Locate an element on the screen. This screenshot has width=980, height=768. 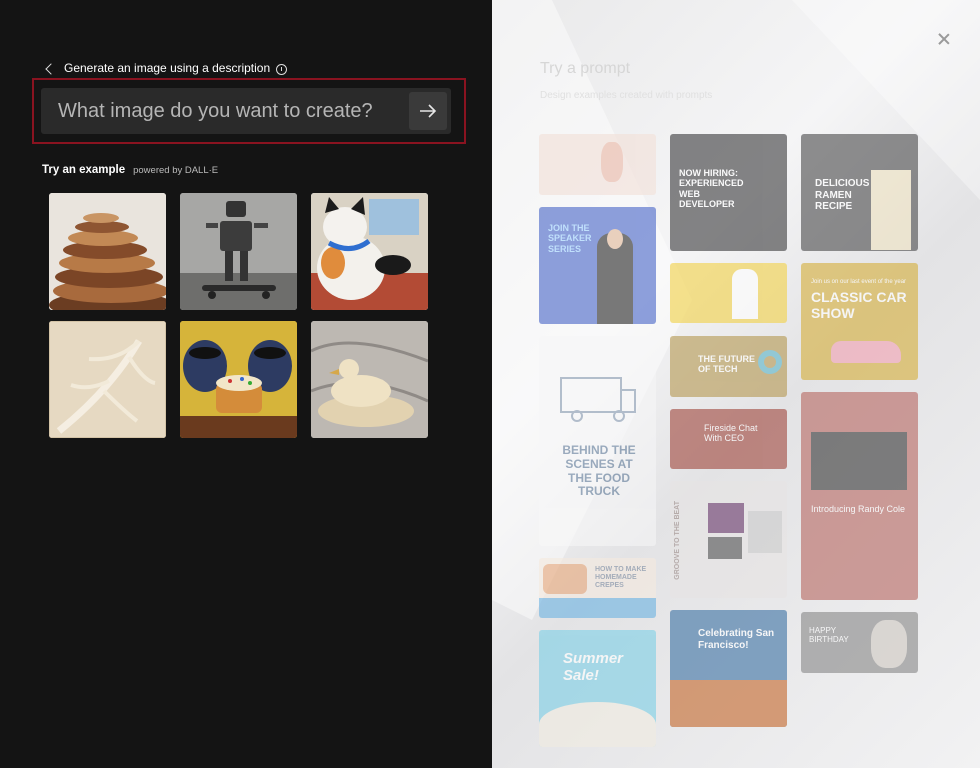
summer-text: Summer Sale! is located at coordinates (593, 667).